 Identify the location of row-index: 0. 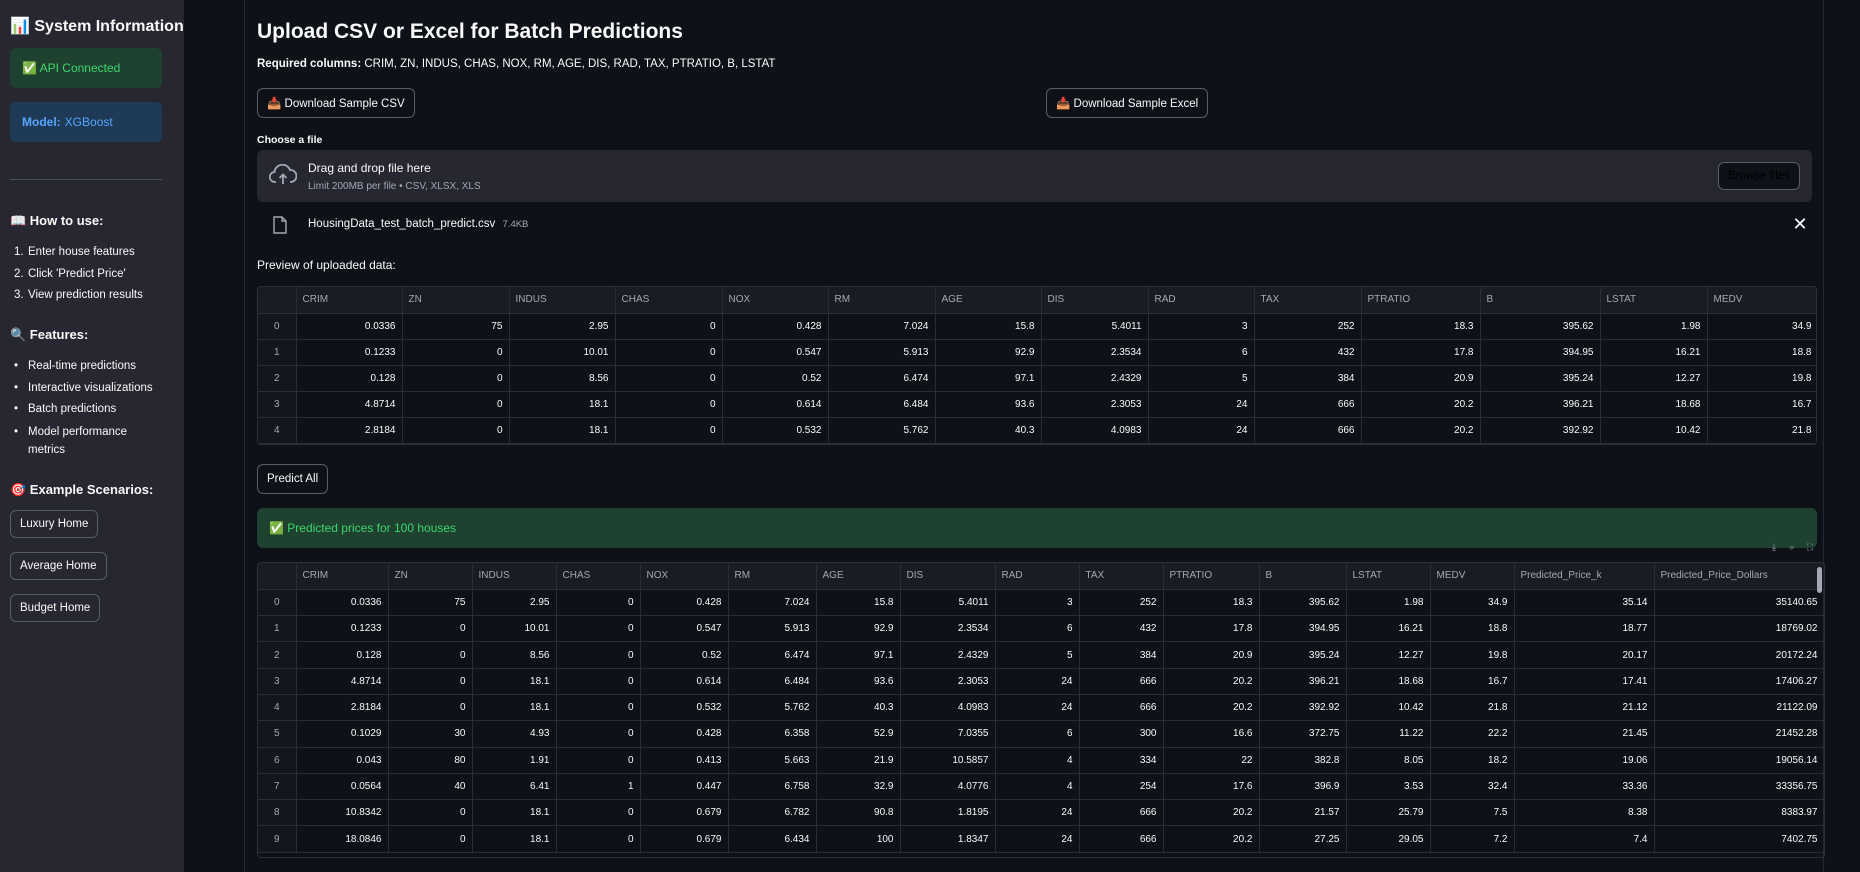
(277, 603).